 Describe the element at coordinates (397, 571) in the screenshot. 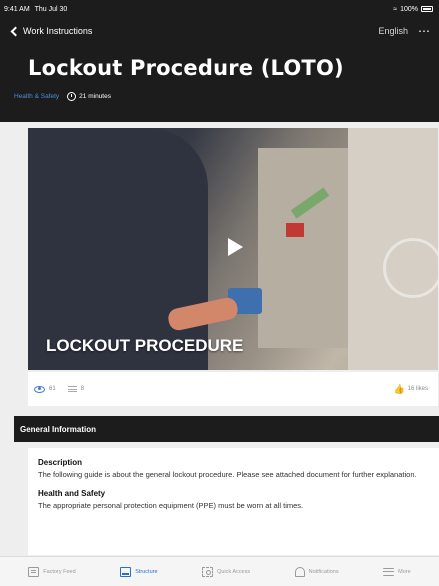

I see `tab-more: More` at that location.